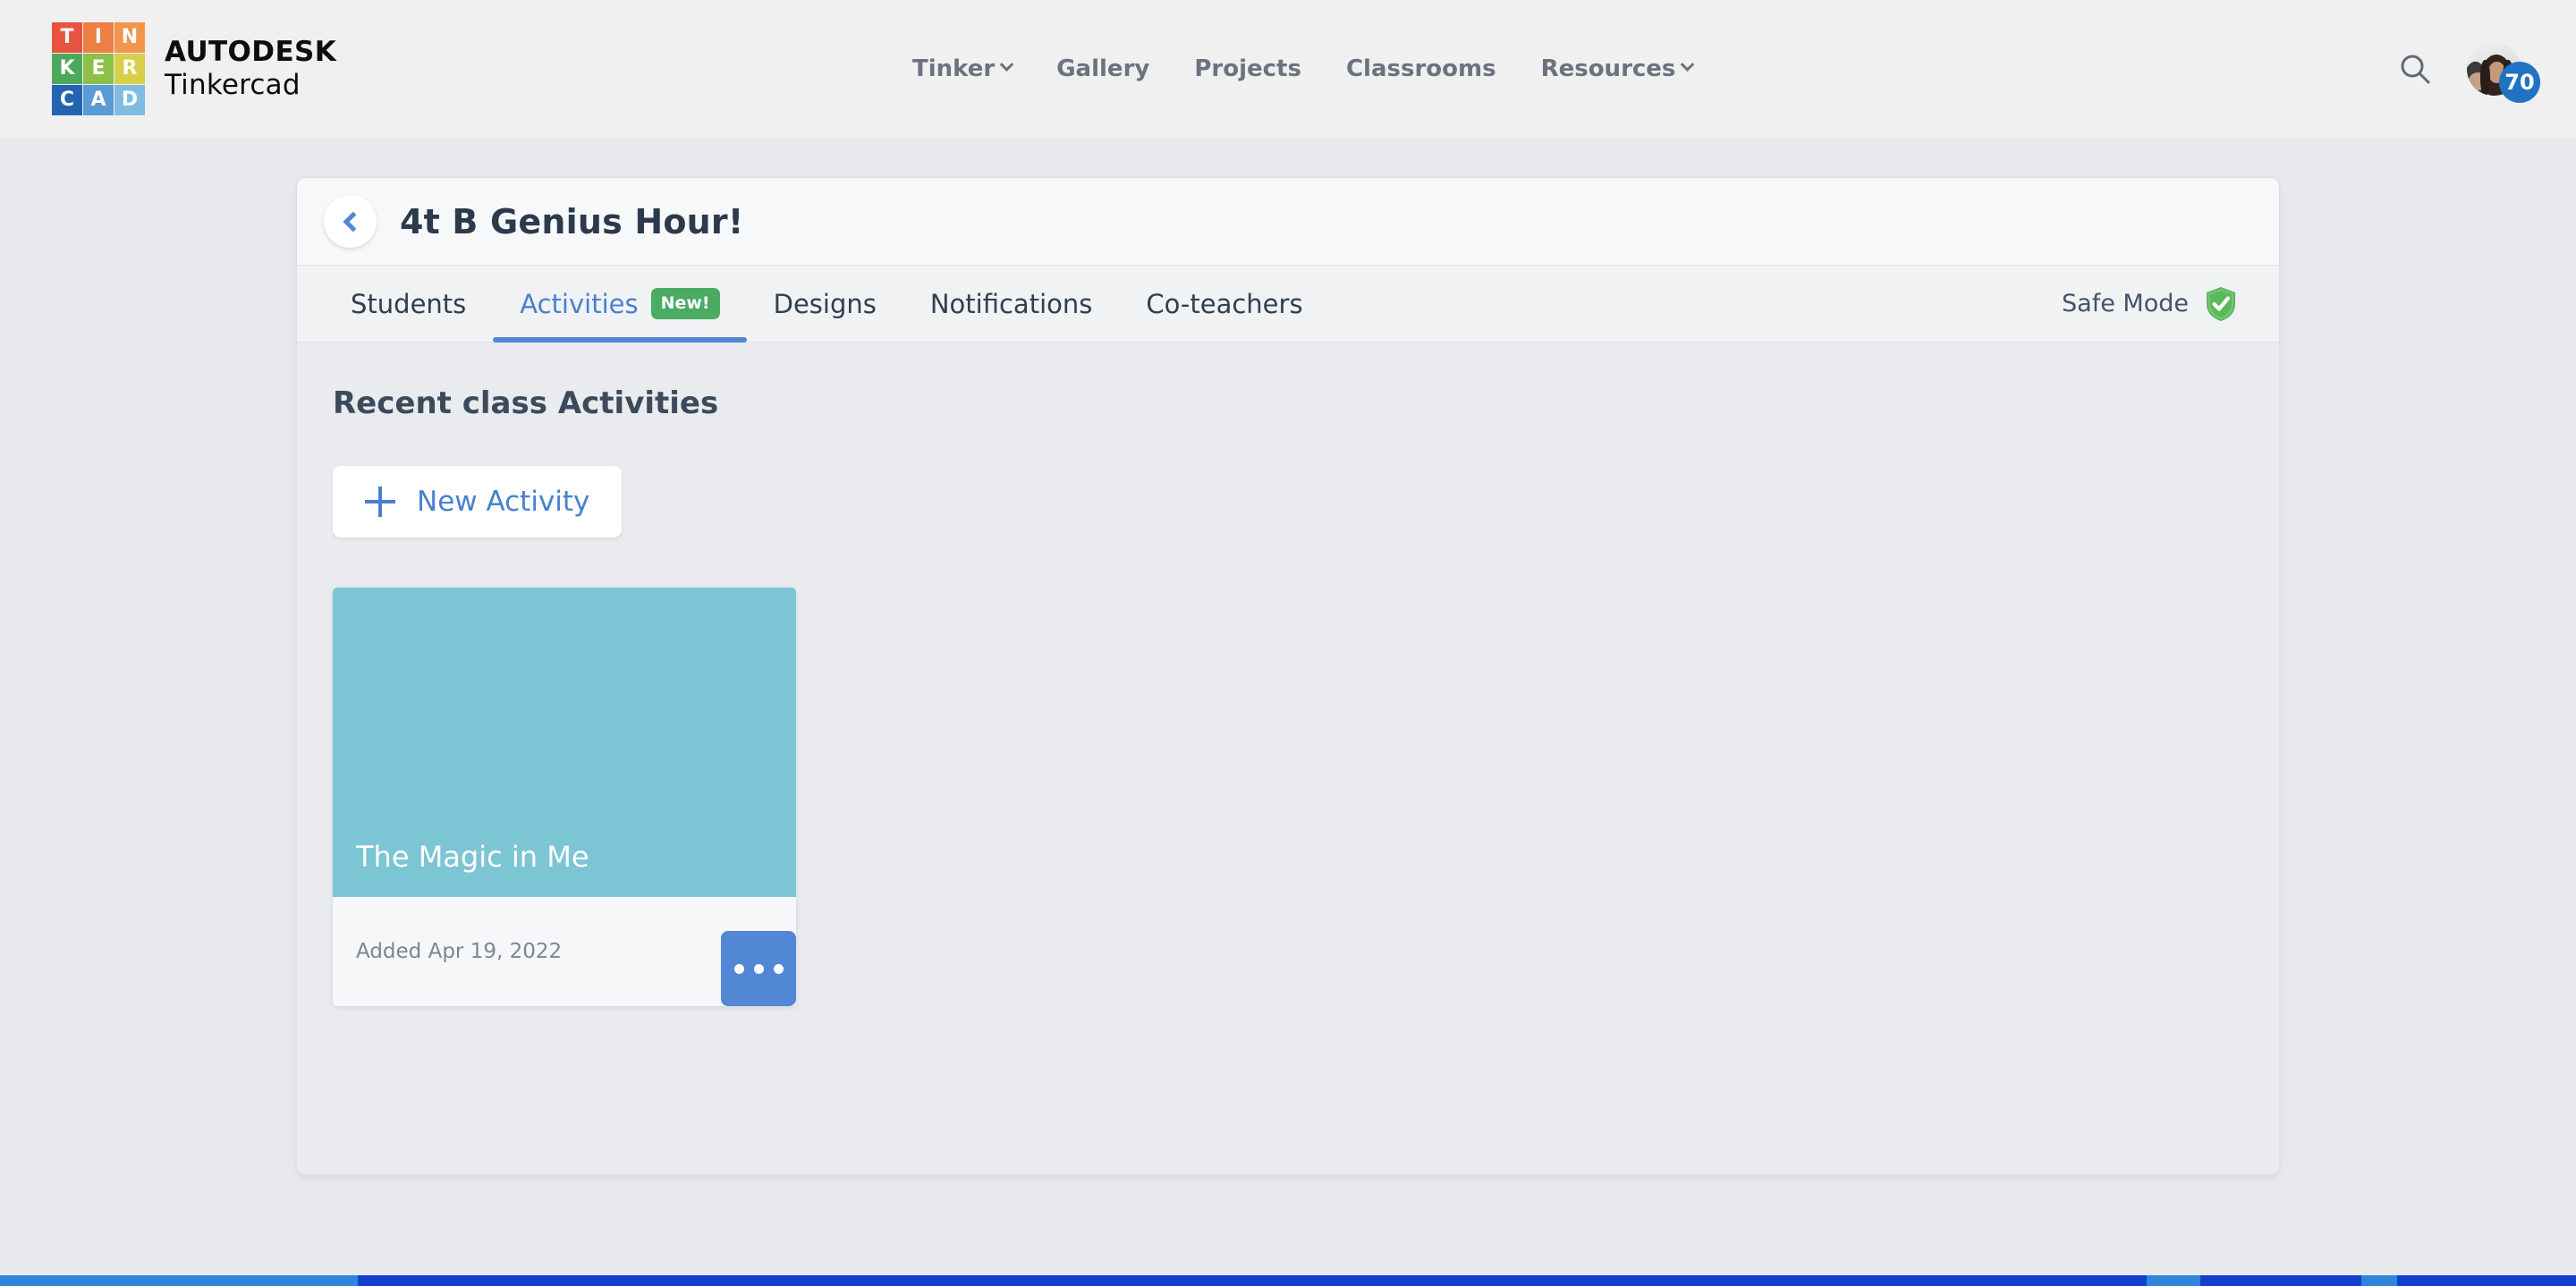 The height and width of the screenshot is (1286, 2576). I want to click on logo-cell-a: A, so click(98, 99).